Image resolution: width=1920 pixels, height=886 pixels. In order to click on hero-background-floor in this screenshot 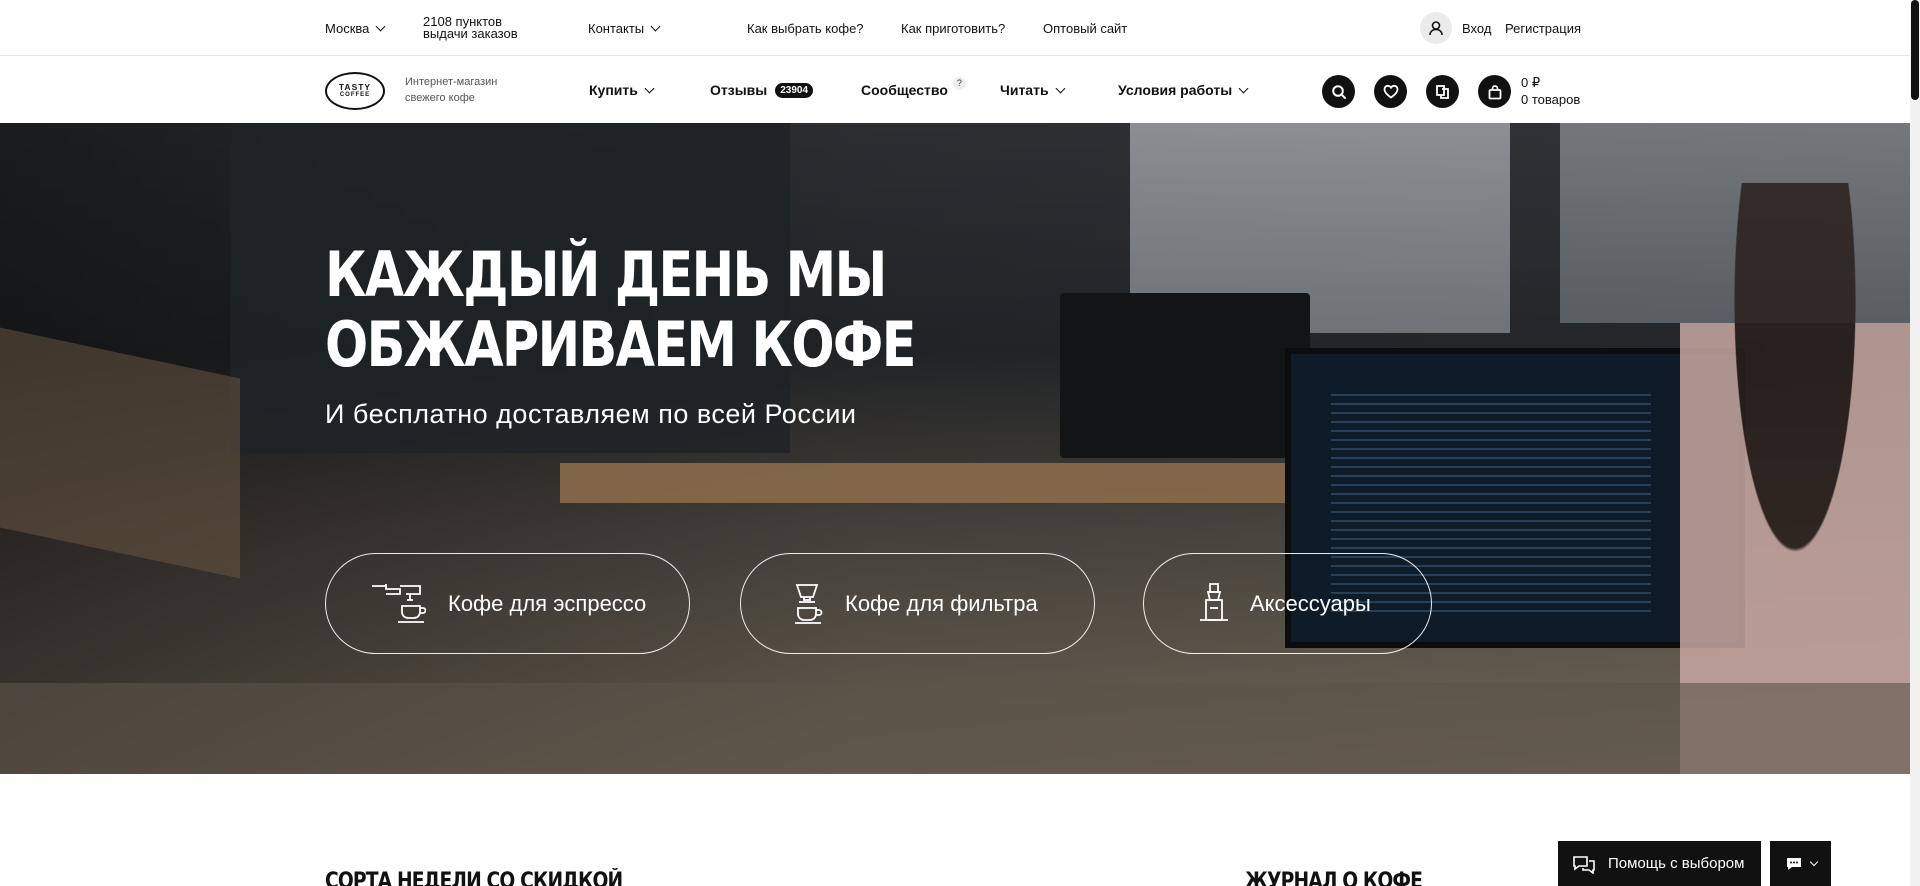, I will do `click(955, 728)`.